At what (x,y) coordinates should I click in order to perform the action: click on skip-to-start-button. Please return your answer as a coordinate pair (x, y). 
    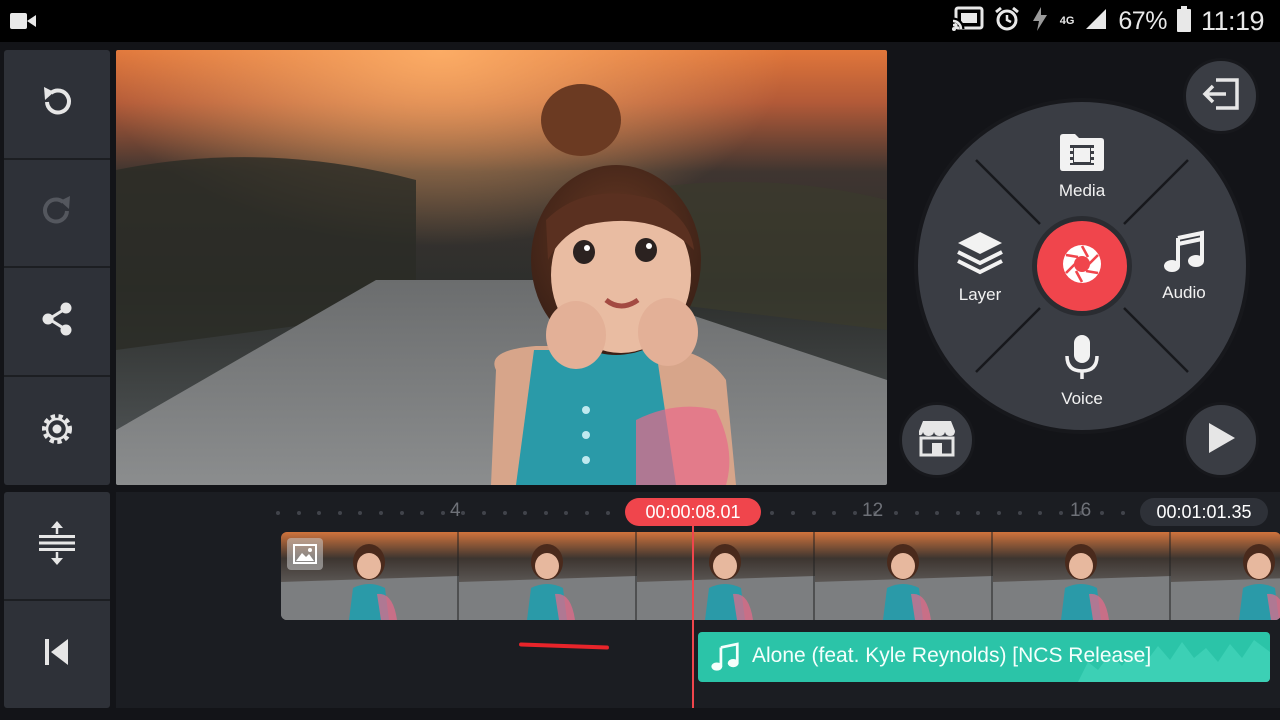
    Looking at the image, I should click on (57, 654).